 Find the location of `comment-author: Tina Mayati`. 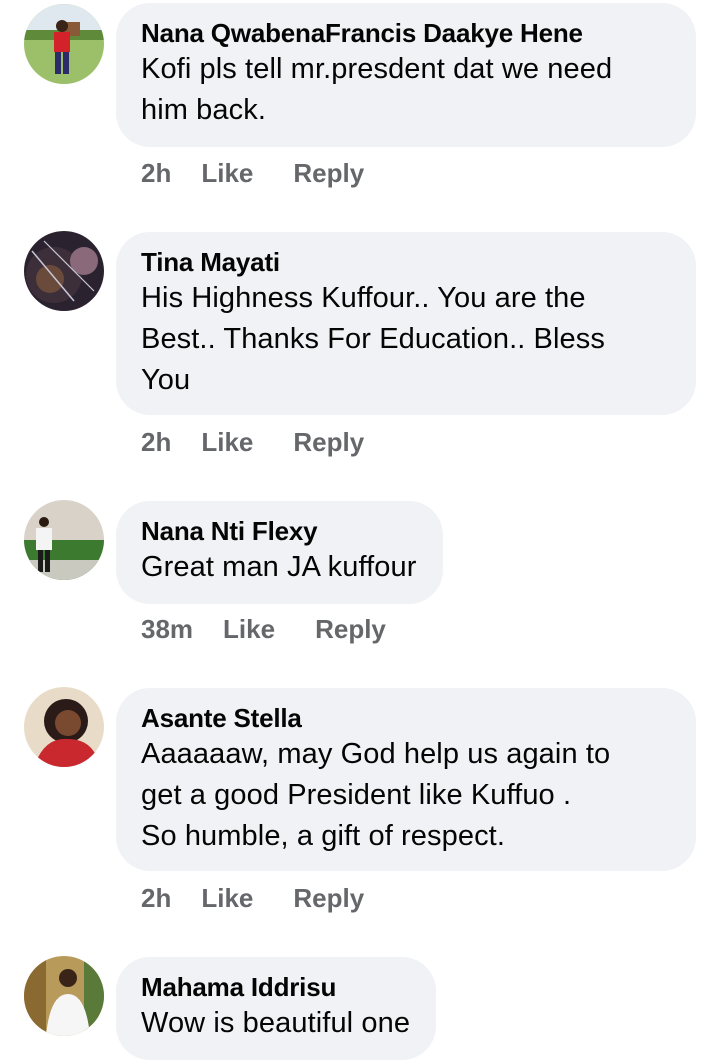

comment-author: Tina Mayati is located at coordinates (405, 262).